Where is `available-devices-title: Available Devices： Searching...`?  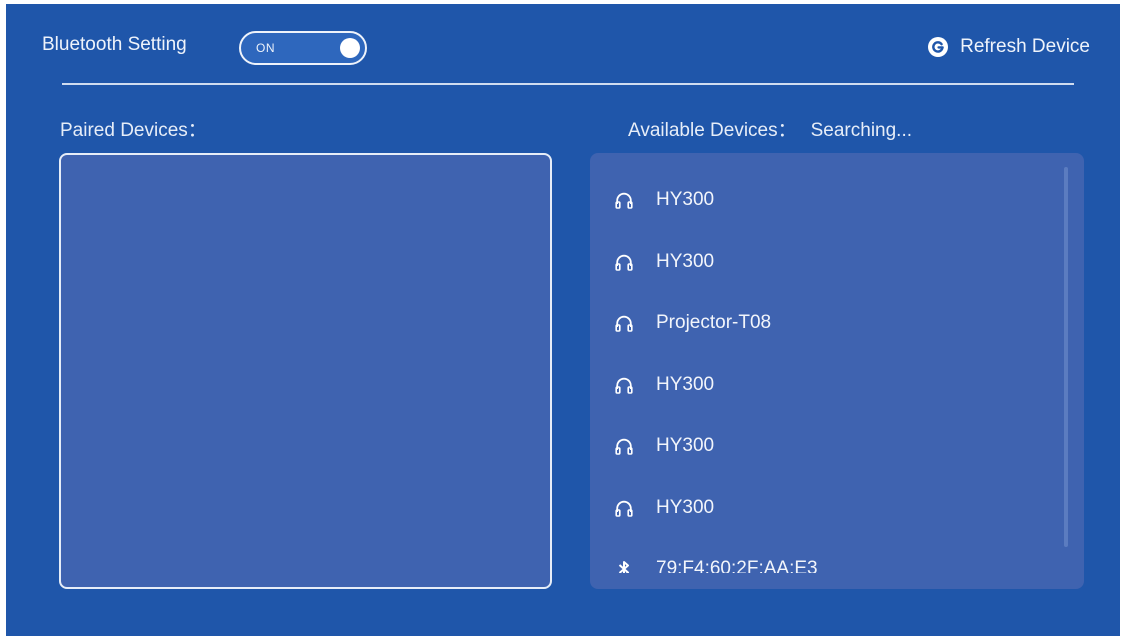 available-devices-title: Available Devices： Searching... is located at coordinates (770, 128).